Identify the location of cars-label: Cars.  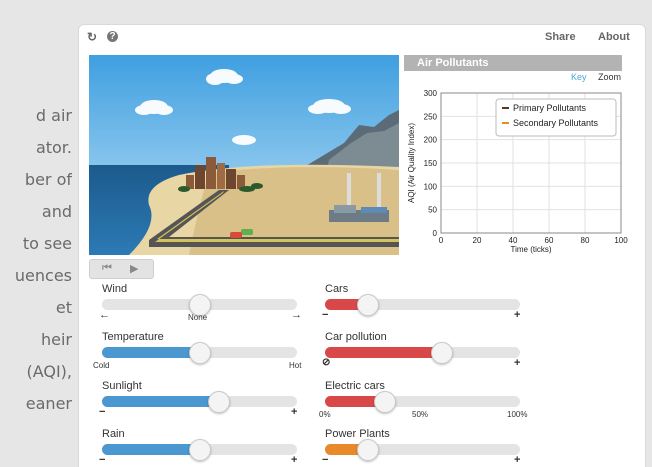
(337, 289).